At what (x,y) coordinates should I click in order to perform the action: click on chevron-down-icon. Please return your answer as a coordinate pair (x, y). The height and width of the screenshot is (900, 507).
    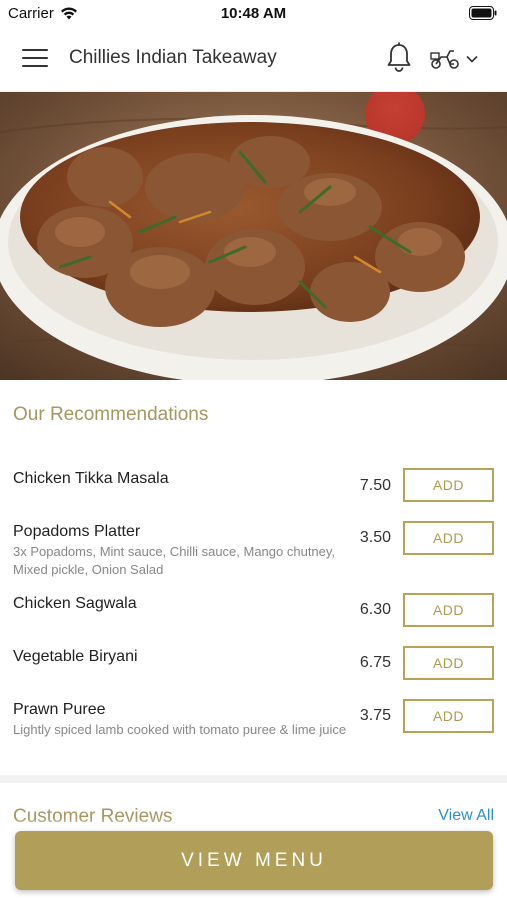
    Looking at the image, I should click on (472, 59).